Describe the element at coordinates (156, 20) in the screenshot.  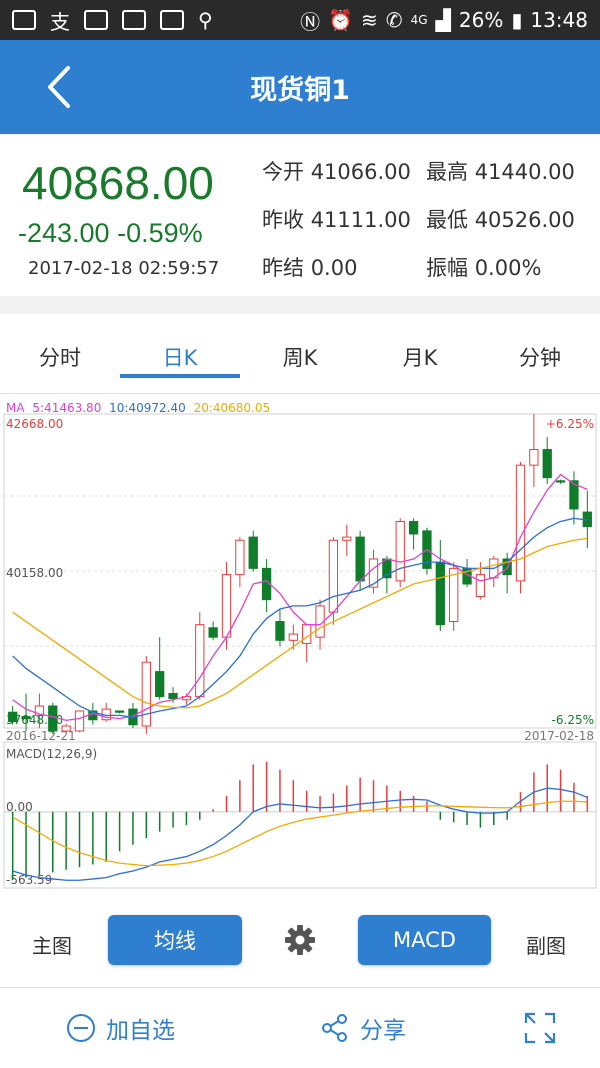
I see `notification-icons: 支 ⚲` at that location.